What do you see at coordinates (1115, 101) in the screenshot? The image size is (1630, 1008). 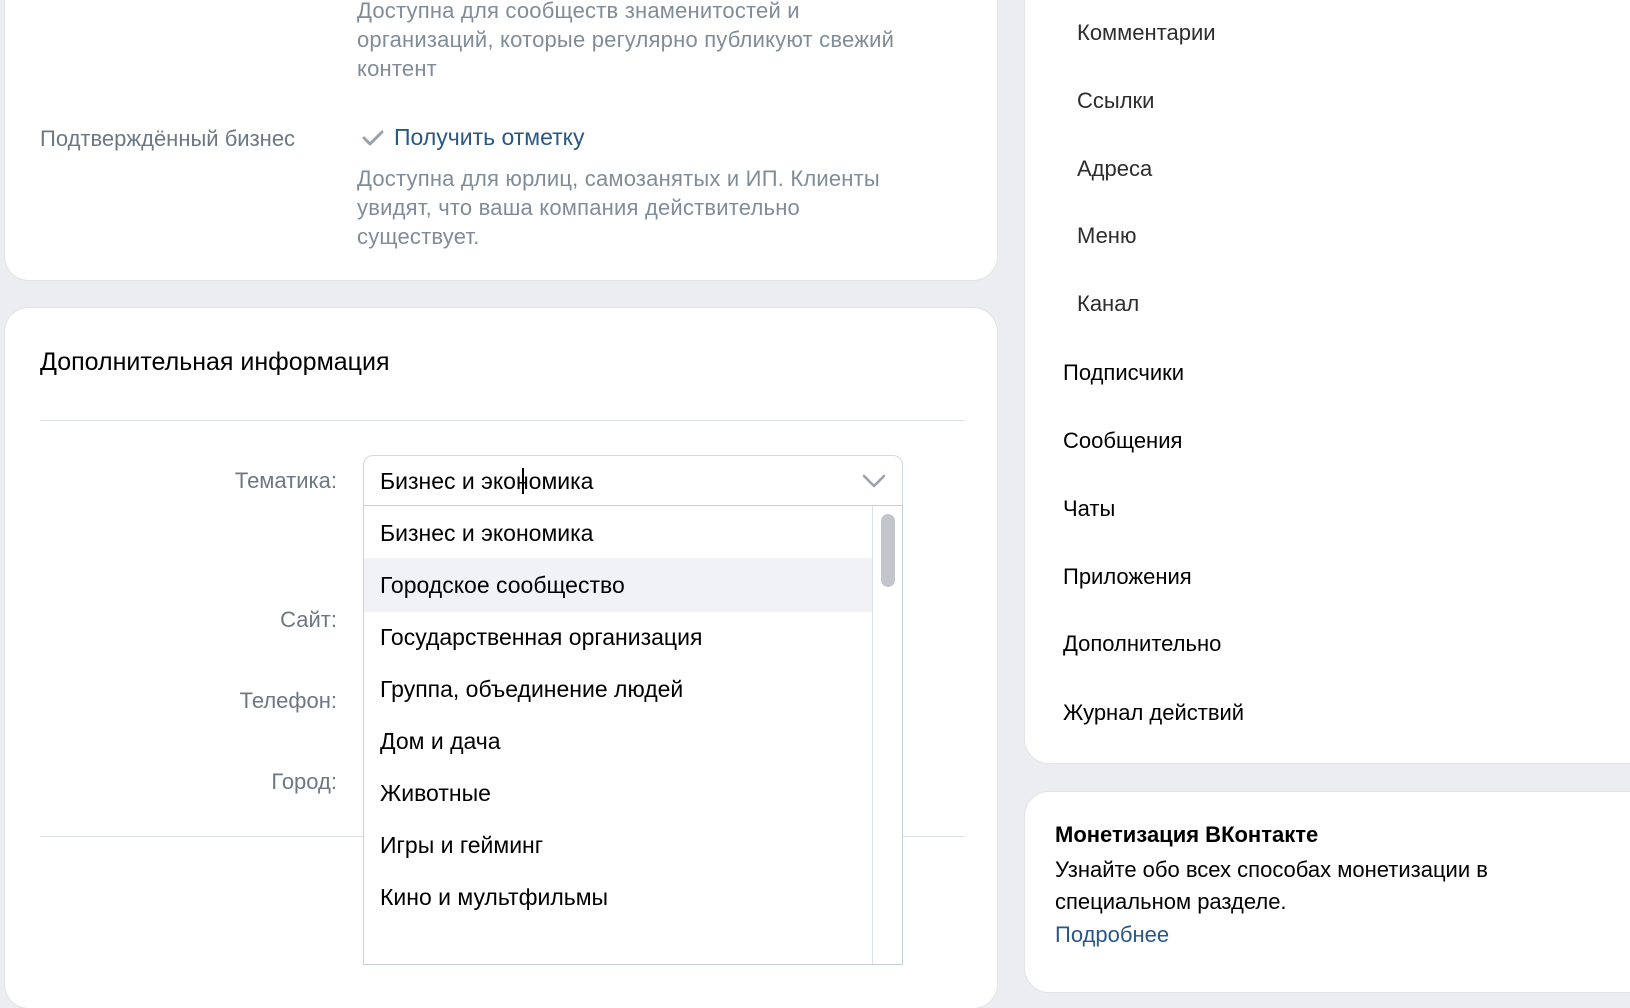 I see `menu-item-links: Ссылки` at bounding box center [1115, 101].